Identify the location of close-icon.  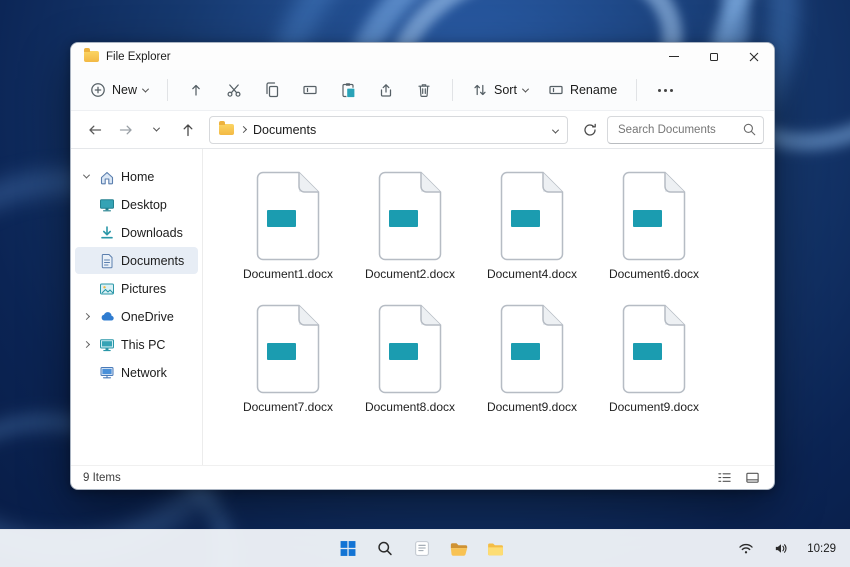
(754, 56).